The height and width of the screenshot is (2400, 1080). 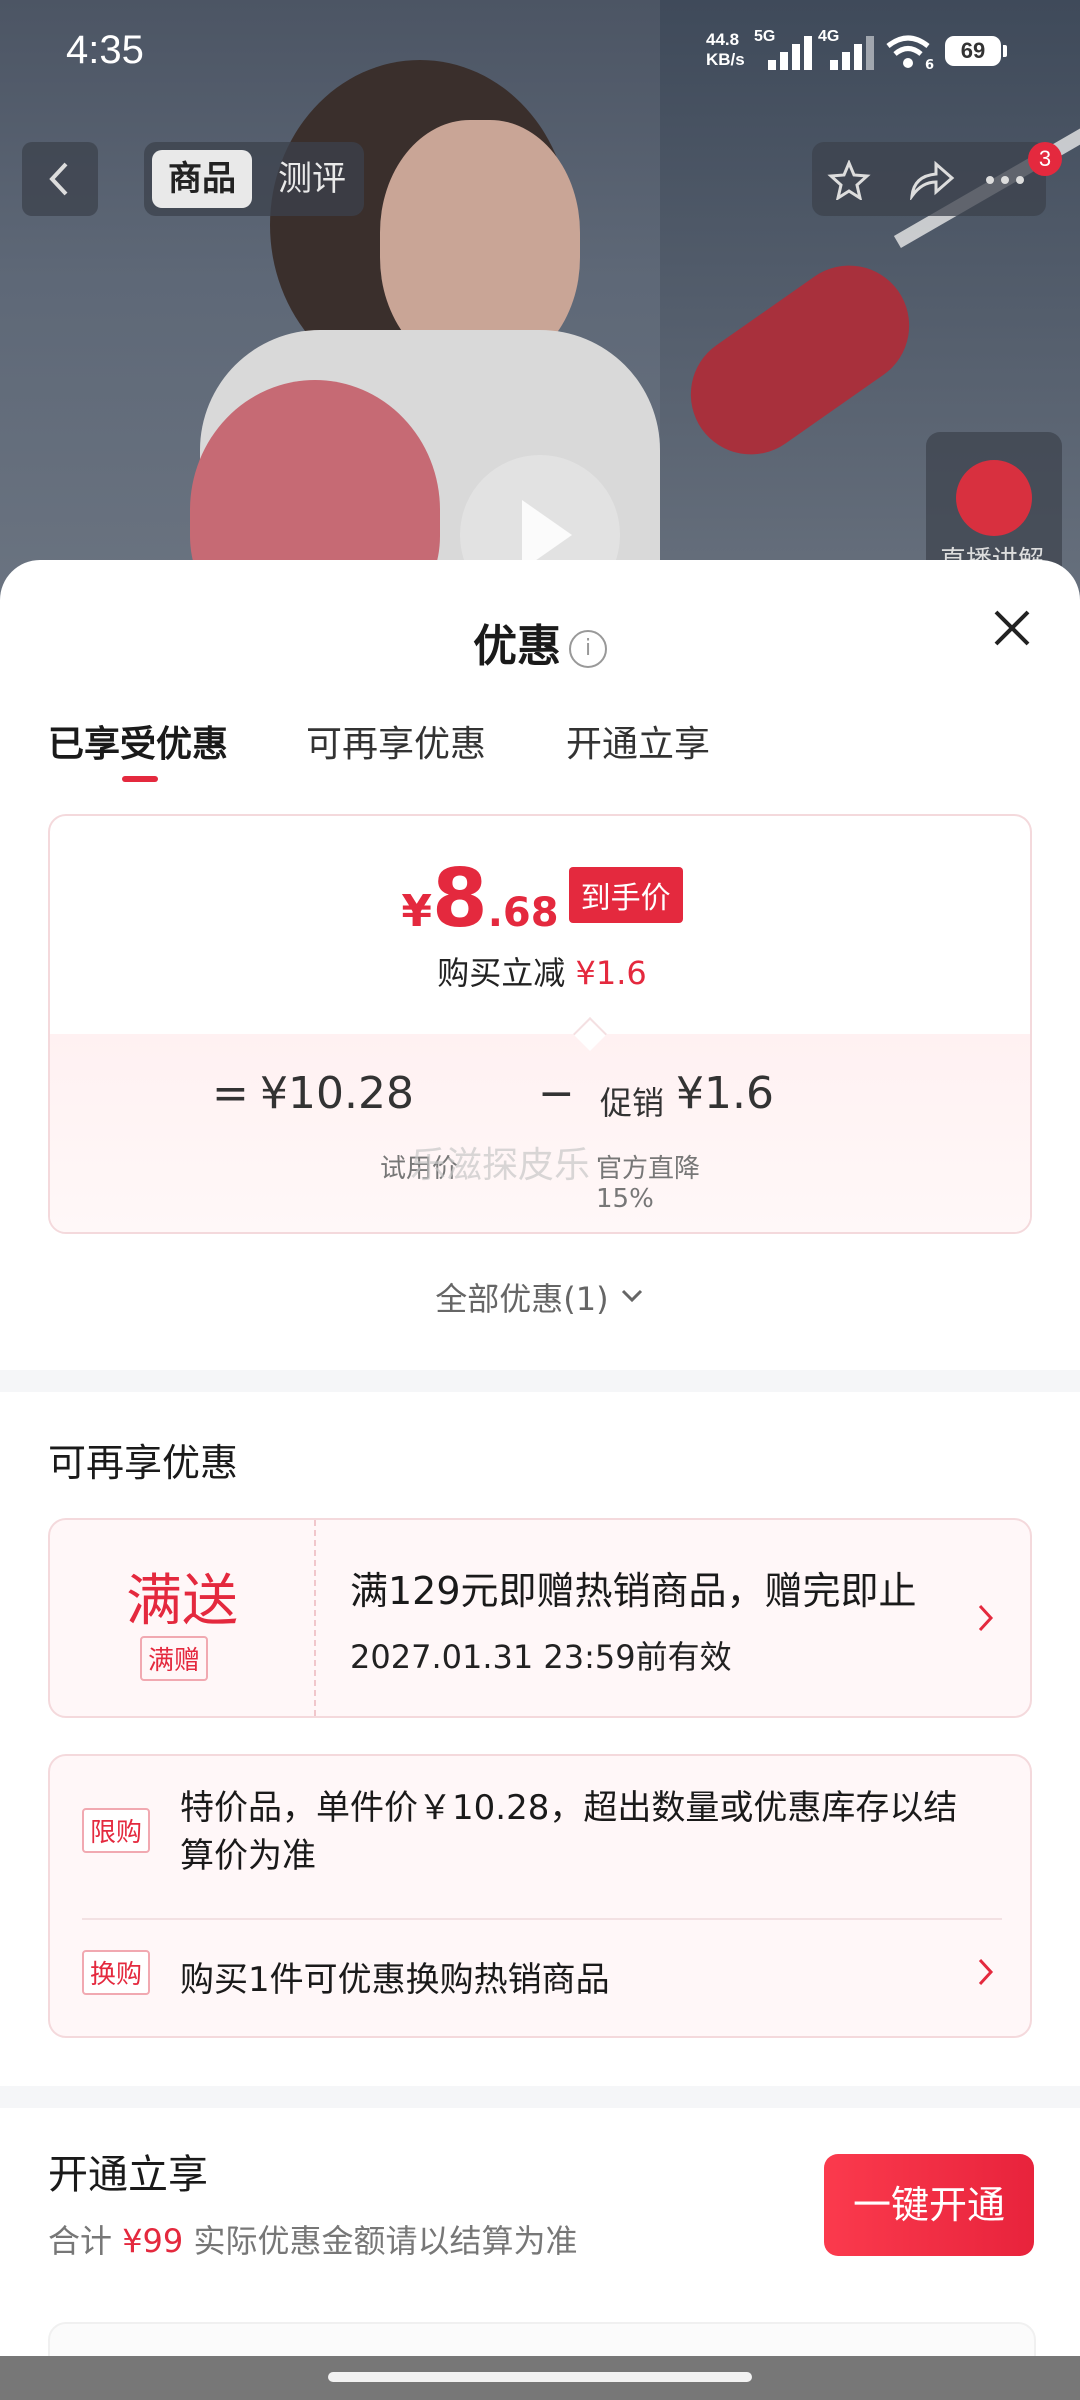 What do you see at coordinates (542, 1919) in the screenshot?
I see `limit-separator` at bounding box center [542, 1919].